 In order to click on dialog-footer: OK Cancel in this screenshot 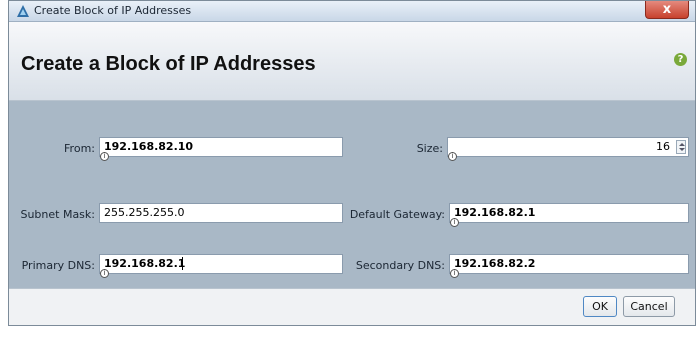, I will do `click(352, 306)`.